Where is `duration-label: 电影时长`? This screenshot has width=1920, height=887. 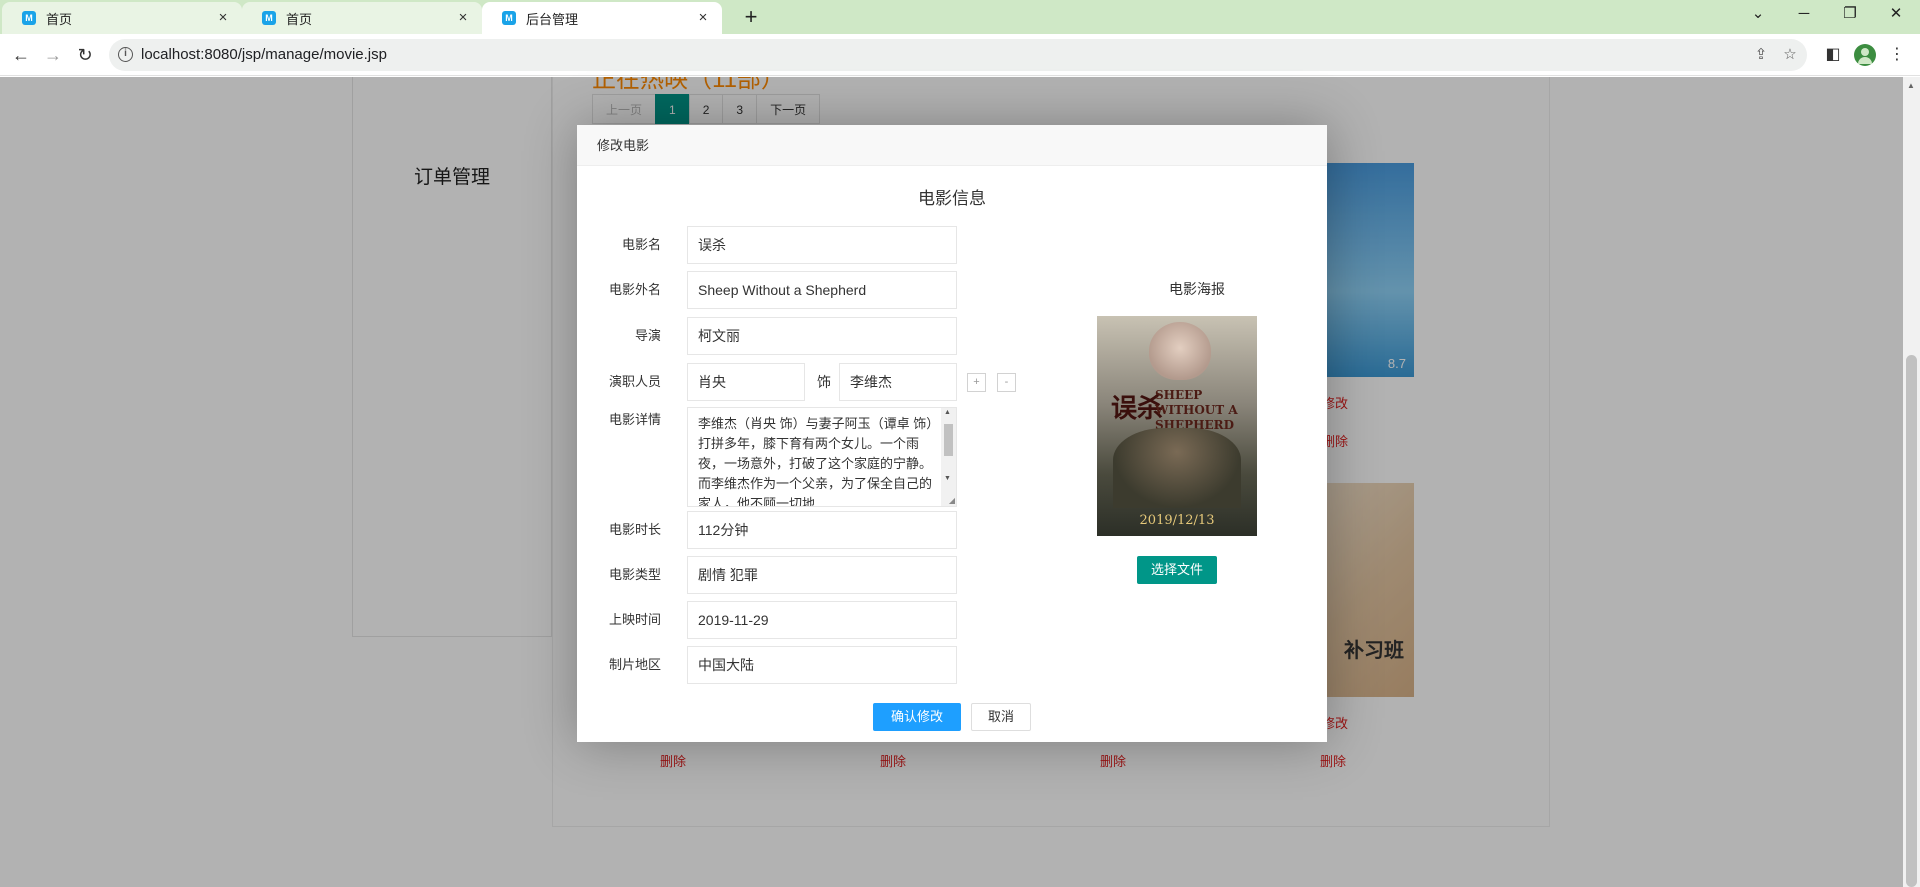 duration-label: 电影时长 is located at coordinates (634, 529).